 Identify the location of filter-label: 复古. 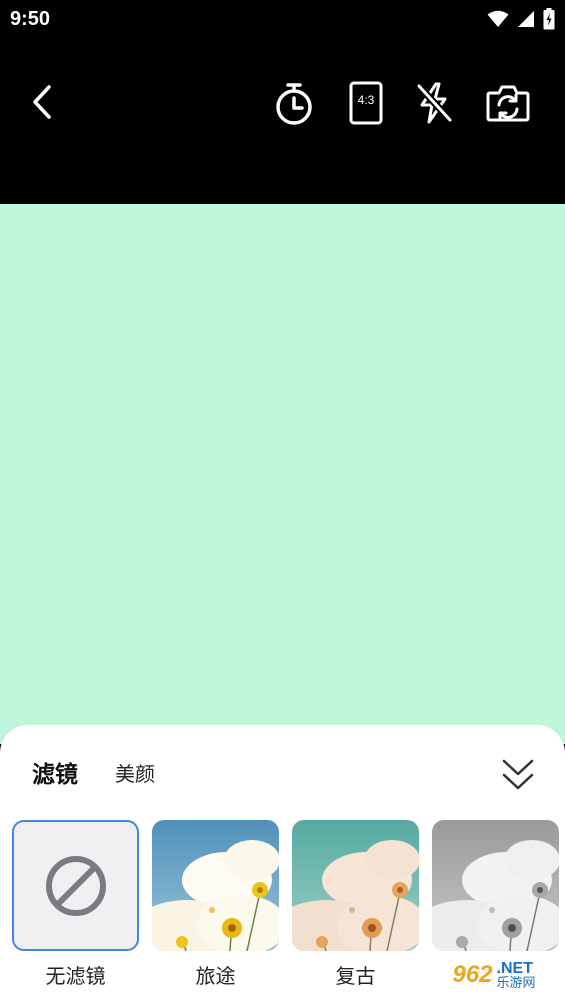
(355, 976).